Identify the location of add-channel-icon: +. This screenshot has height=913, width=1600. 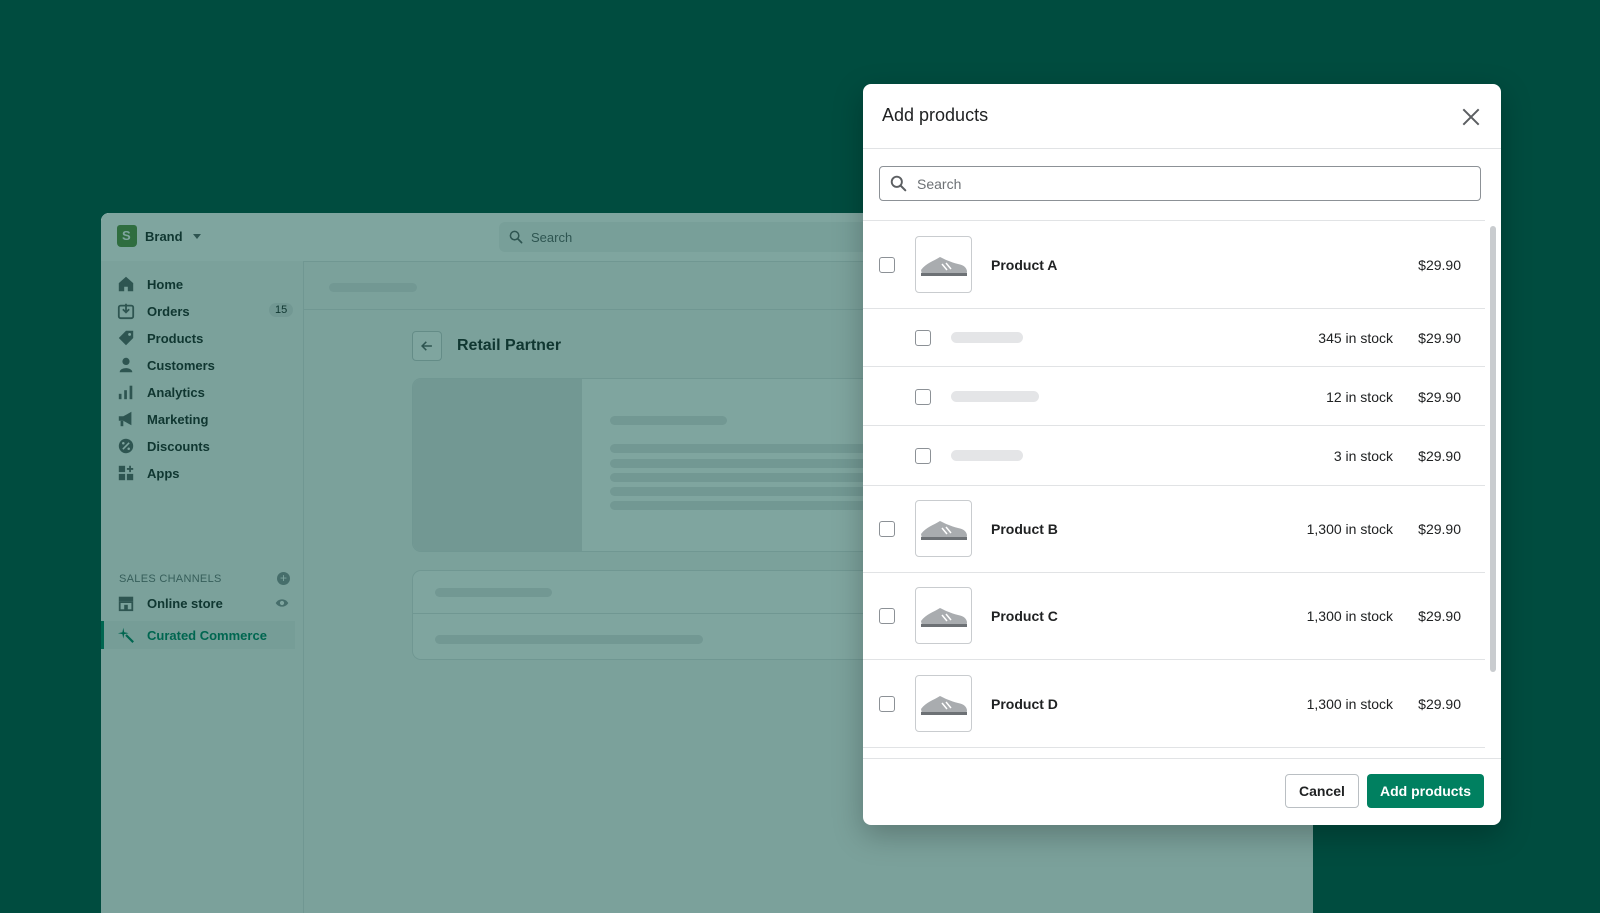
(283, 578).